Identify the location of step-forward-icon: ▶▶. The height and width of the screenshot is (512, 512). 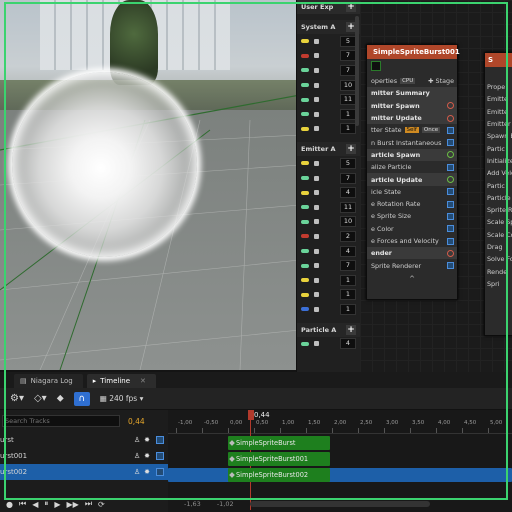
(73, 504).